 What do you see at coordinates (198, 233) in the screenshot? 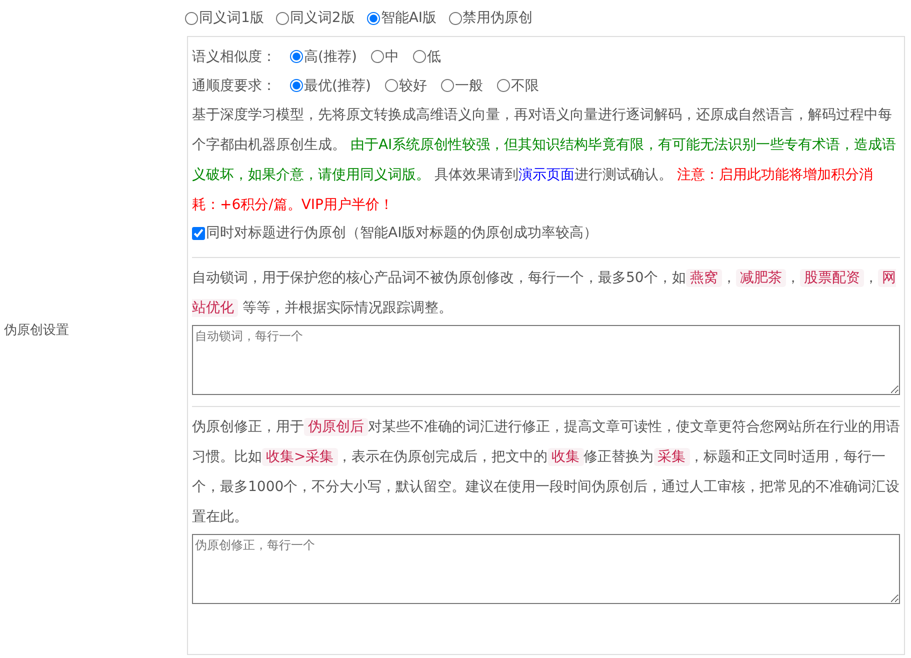
I see `checkbox` at bounding box center [198, 233].